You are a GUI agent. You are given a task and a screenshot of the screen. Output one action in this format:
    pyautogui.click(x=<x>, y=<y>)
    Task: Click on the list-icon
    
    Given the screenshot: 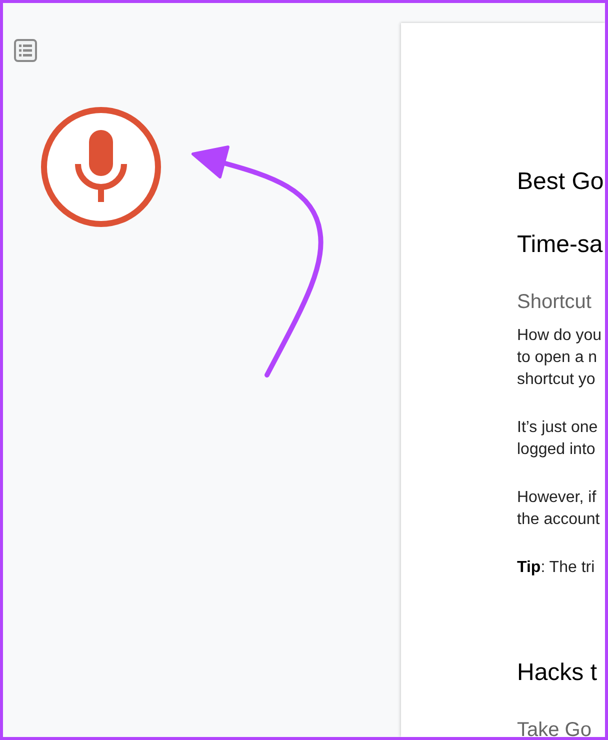 What is the action you would take?
    pyautogui.click(x=25, y=50)
    